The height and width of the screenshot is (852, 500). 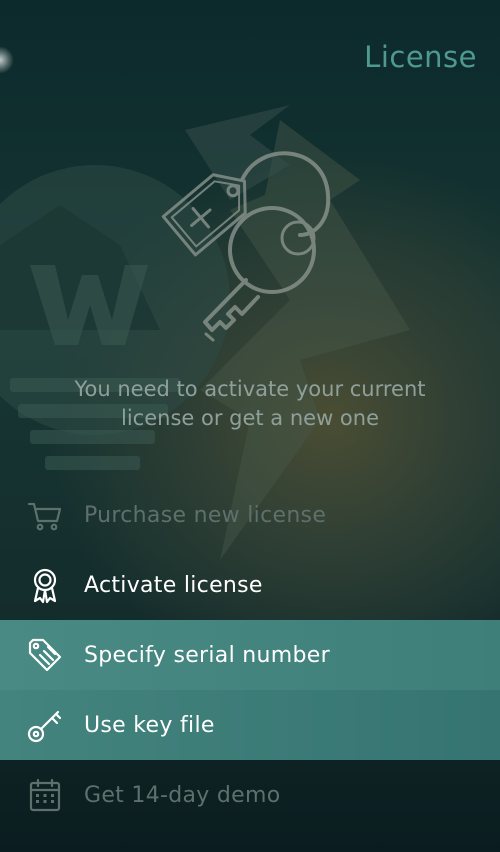 What do you see at coordinates (45, 515) in the screenshot?
I see `cart-icon` at bounding box center [45, 515].